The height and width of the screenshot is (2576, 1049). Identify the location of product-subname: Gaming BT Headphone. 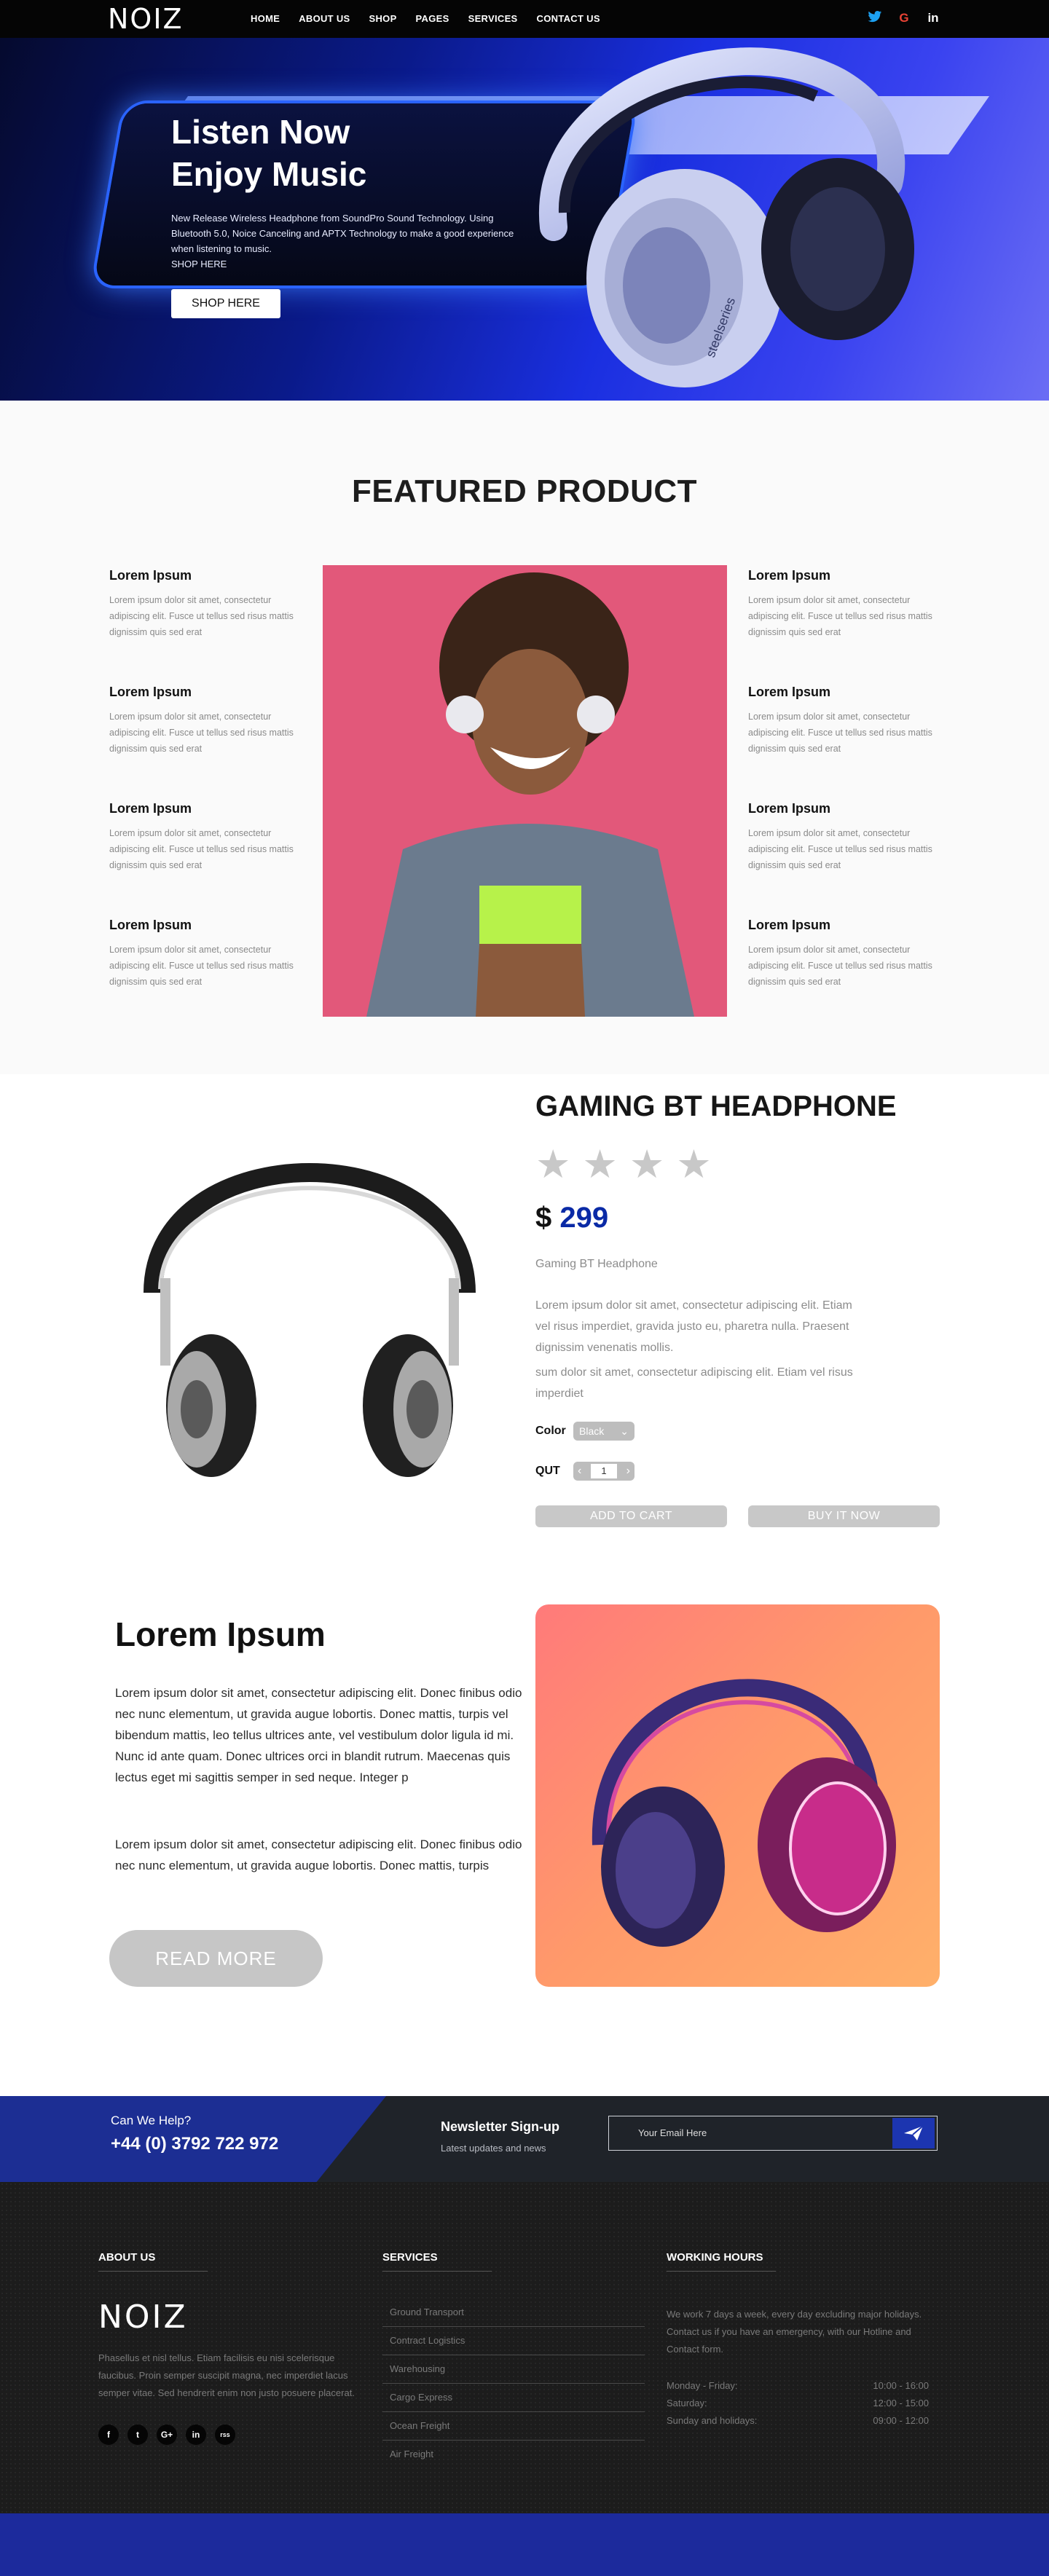
(596, 1264).